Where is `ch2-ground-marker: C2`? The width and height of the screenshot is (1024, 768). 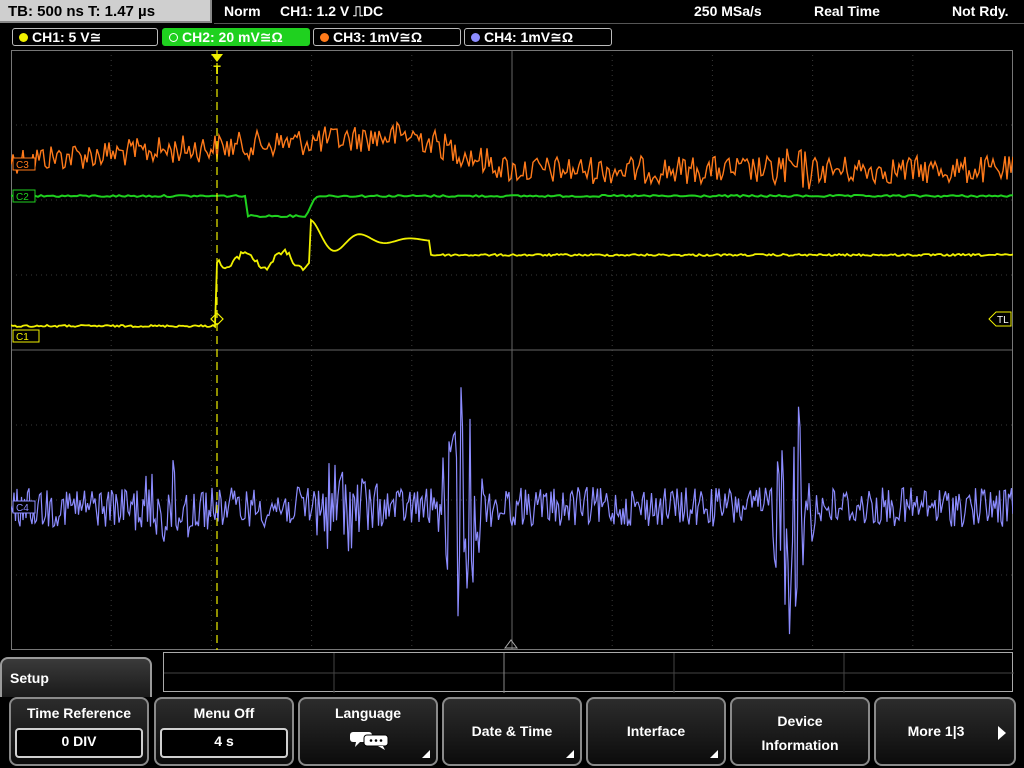
ch2-ground-marker: C2 is located at coordinates (24, 196).